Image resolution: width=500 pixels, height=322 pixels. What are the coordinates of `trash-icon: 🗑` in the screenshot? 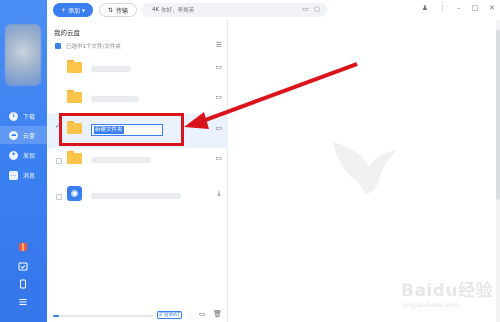 It's located at (217, 314).